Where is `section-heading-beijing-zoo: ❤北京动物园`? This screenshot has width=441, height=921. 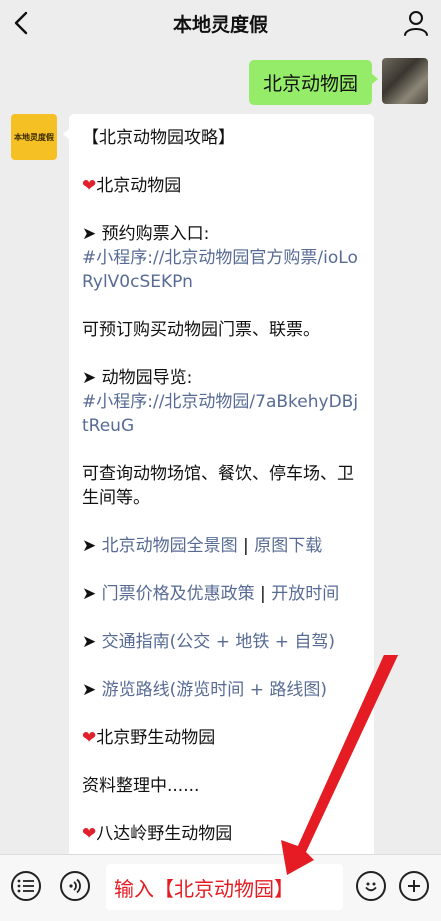
section-heading-beijing-zoo: ❤北京动物园 is located at coordinates (132, 186).